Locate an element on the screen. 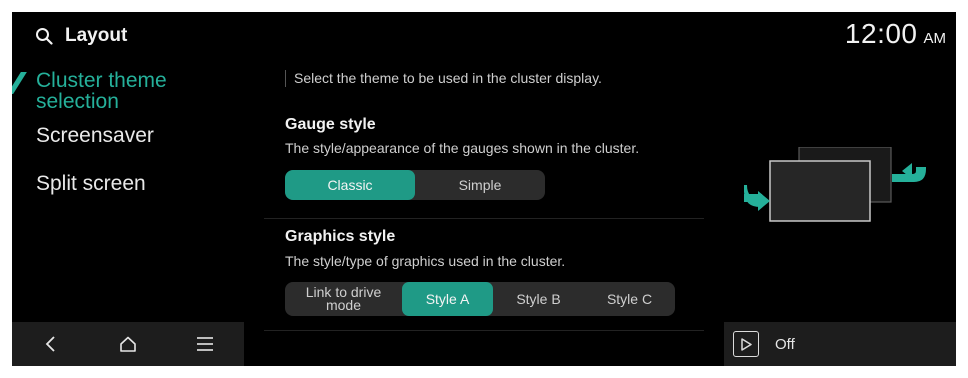 This screenshot has width=968, height=378. active-indicator is located at coordinates (19, 83).